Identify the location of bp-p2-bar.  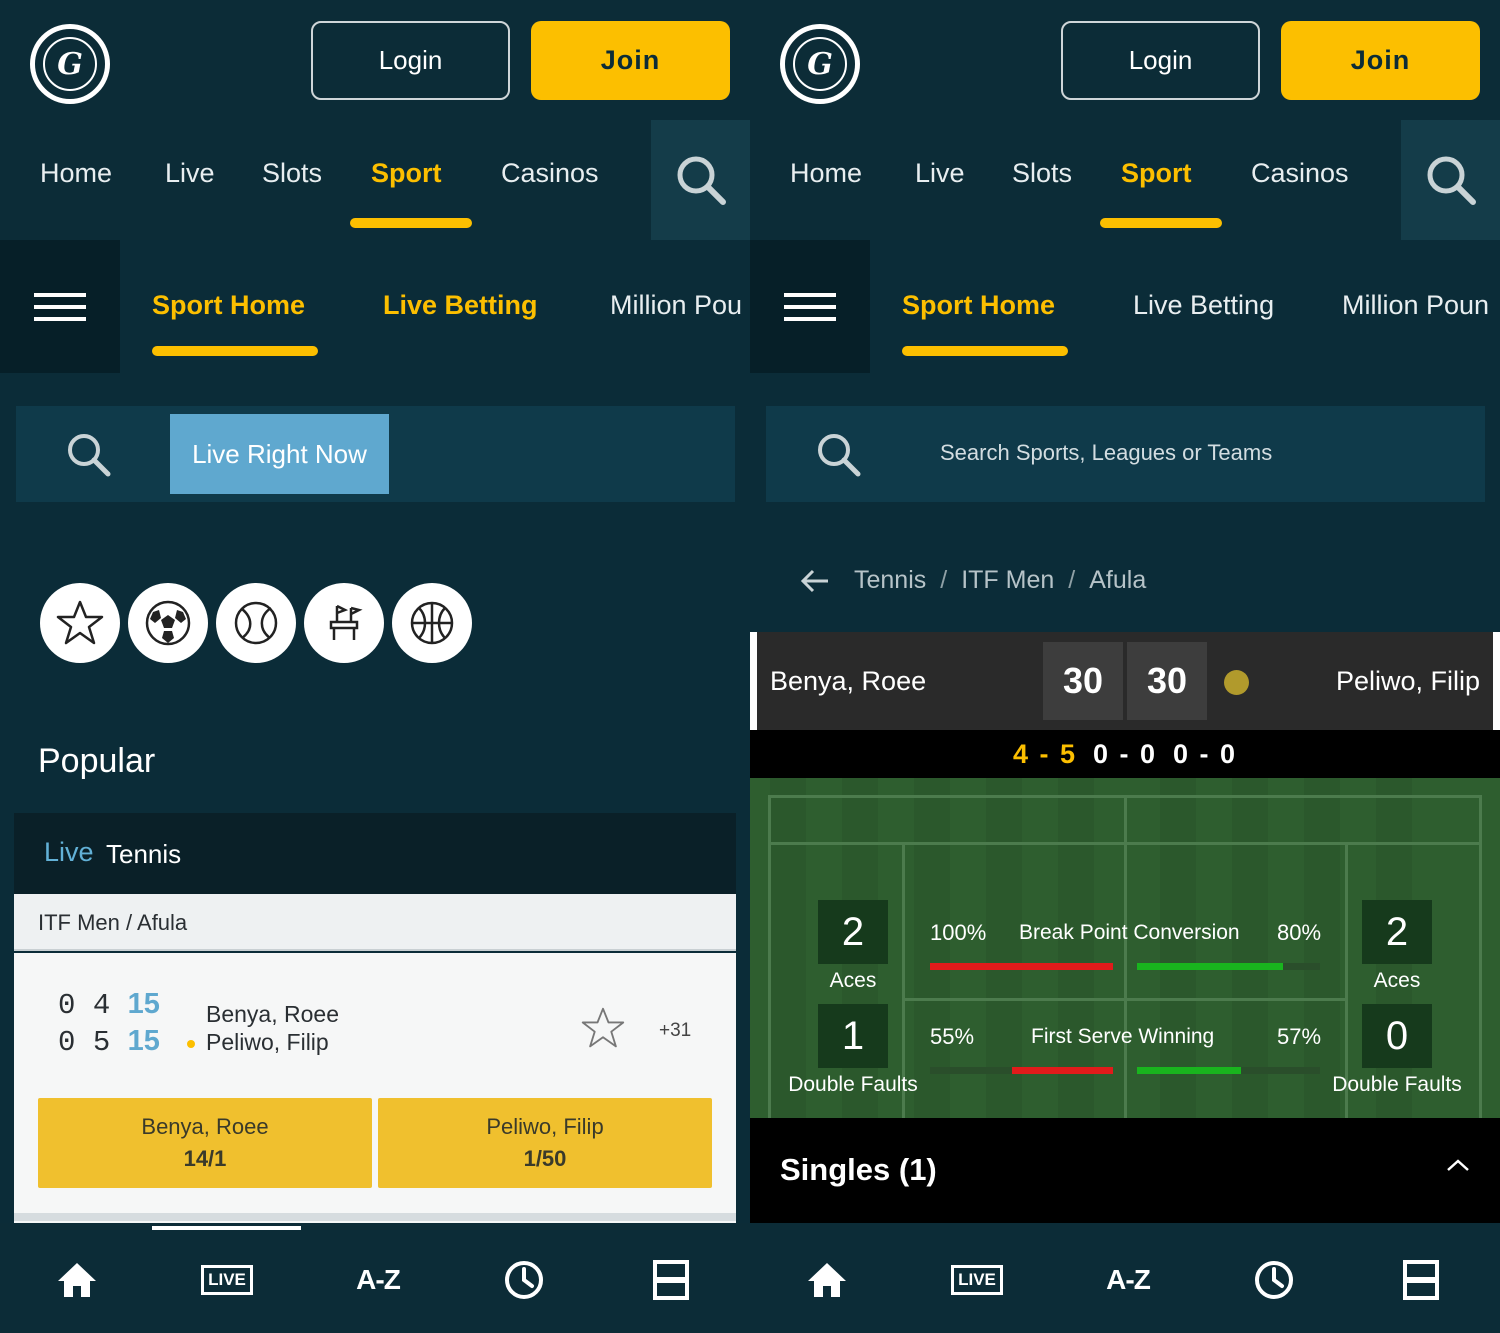
(1210, 966).